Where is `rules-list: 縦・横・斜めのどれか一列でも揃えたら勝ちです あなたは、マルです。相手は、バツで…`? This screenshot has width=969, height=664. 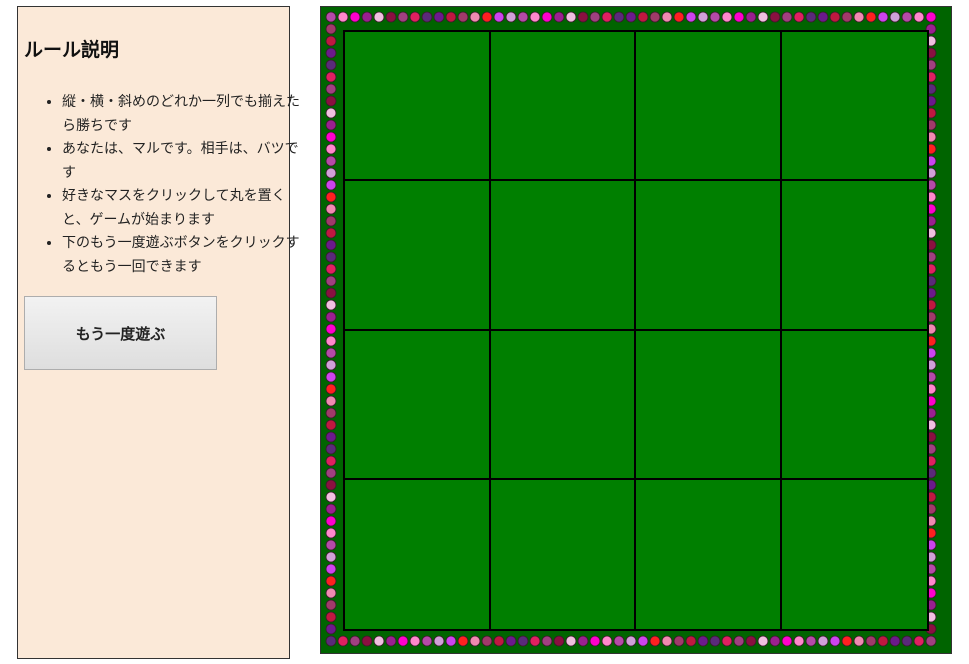
rules-list: 縦・横・斜めのどれか一列でも揃えたら勝ちです あなたは、マルです。相手は、バツで… is located at coordinates (174, 185).